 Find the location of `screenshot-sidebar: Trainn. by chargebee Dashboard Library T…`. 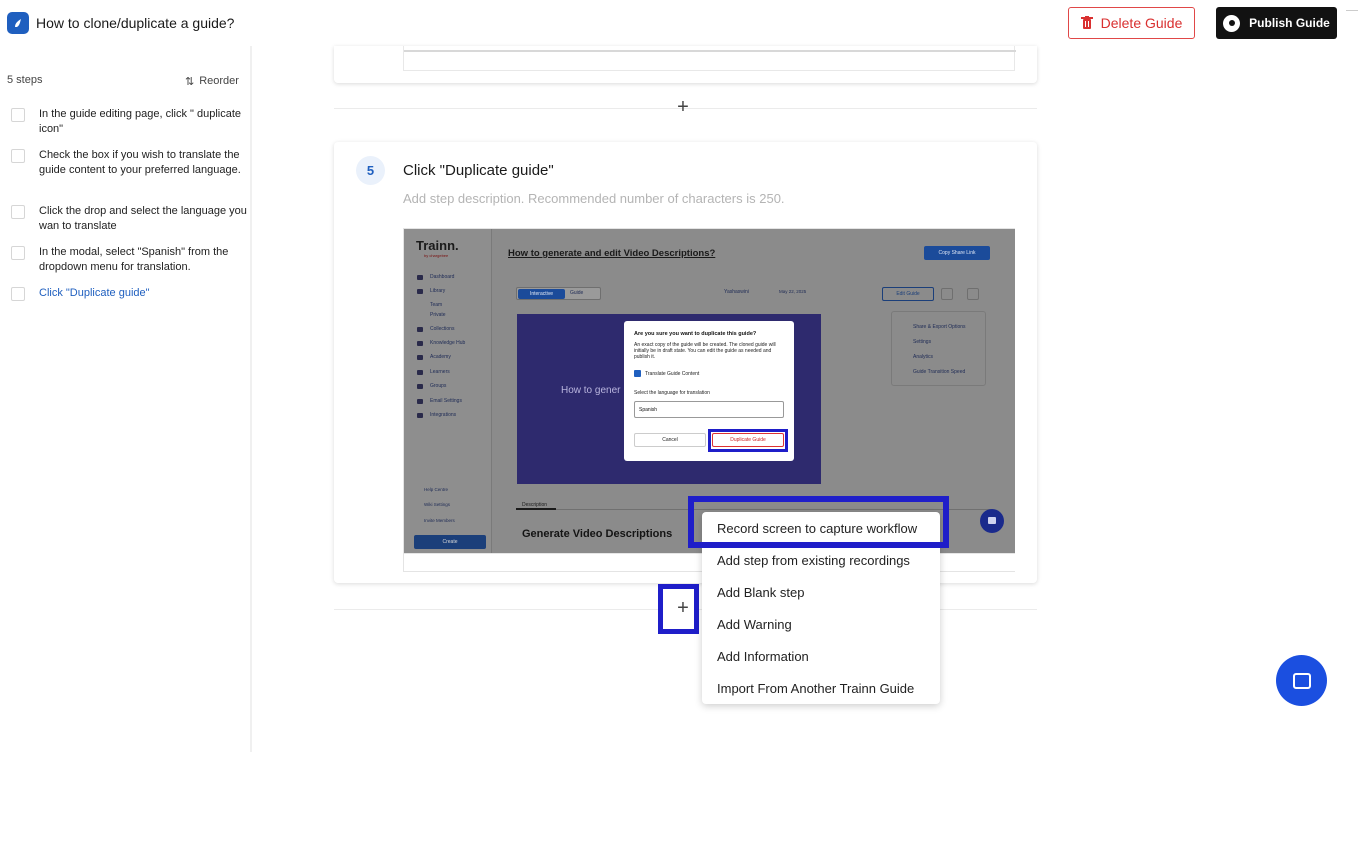

screenshot-sidebar: Trainn. by chargebee Dashboard Library T… is located at coordinates (448, 391).